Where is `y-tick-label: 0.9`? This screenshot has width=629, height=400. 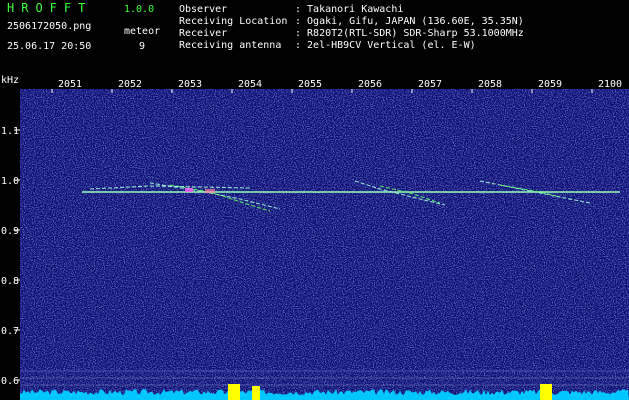 y-tick-label: 0.9 is located at coordinates (10, 231).